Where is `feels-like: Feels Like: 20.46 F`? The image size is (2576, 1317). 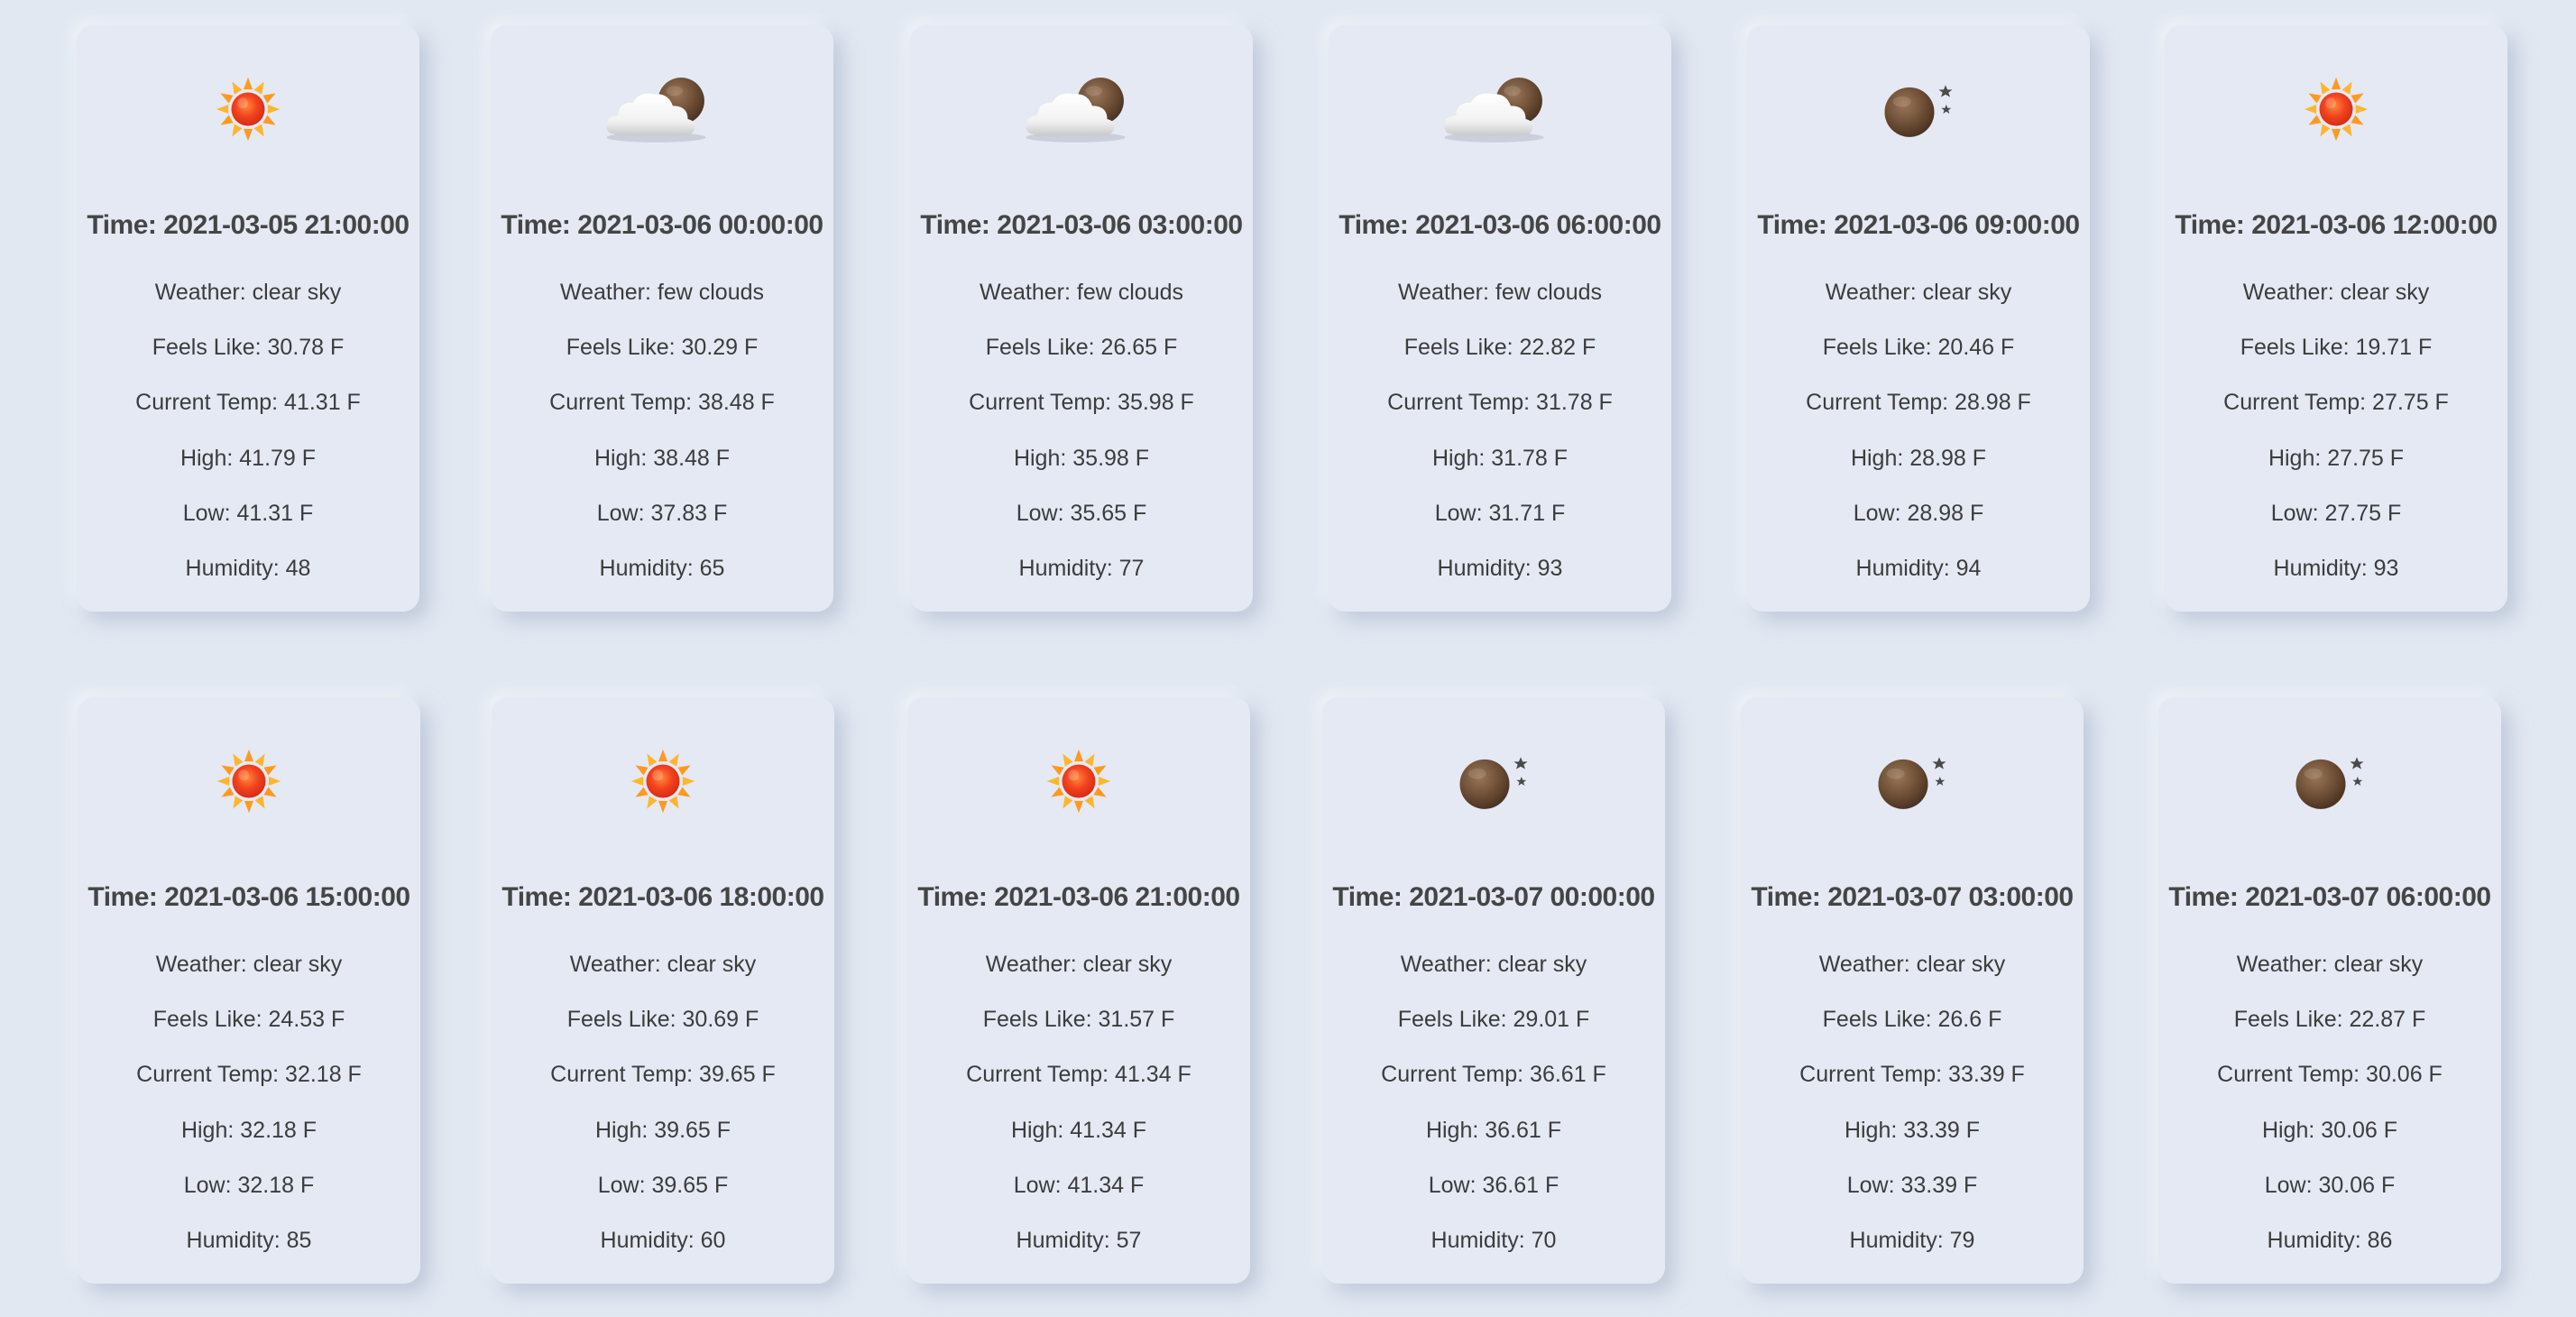
feels-like: Feels Like: 20.46 F is located at coordinates (1919, 348).